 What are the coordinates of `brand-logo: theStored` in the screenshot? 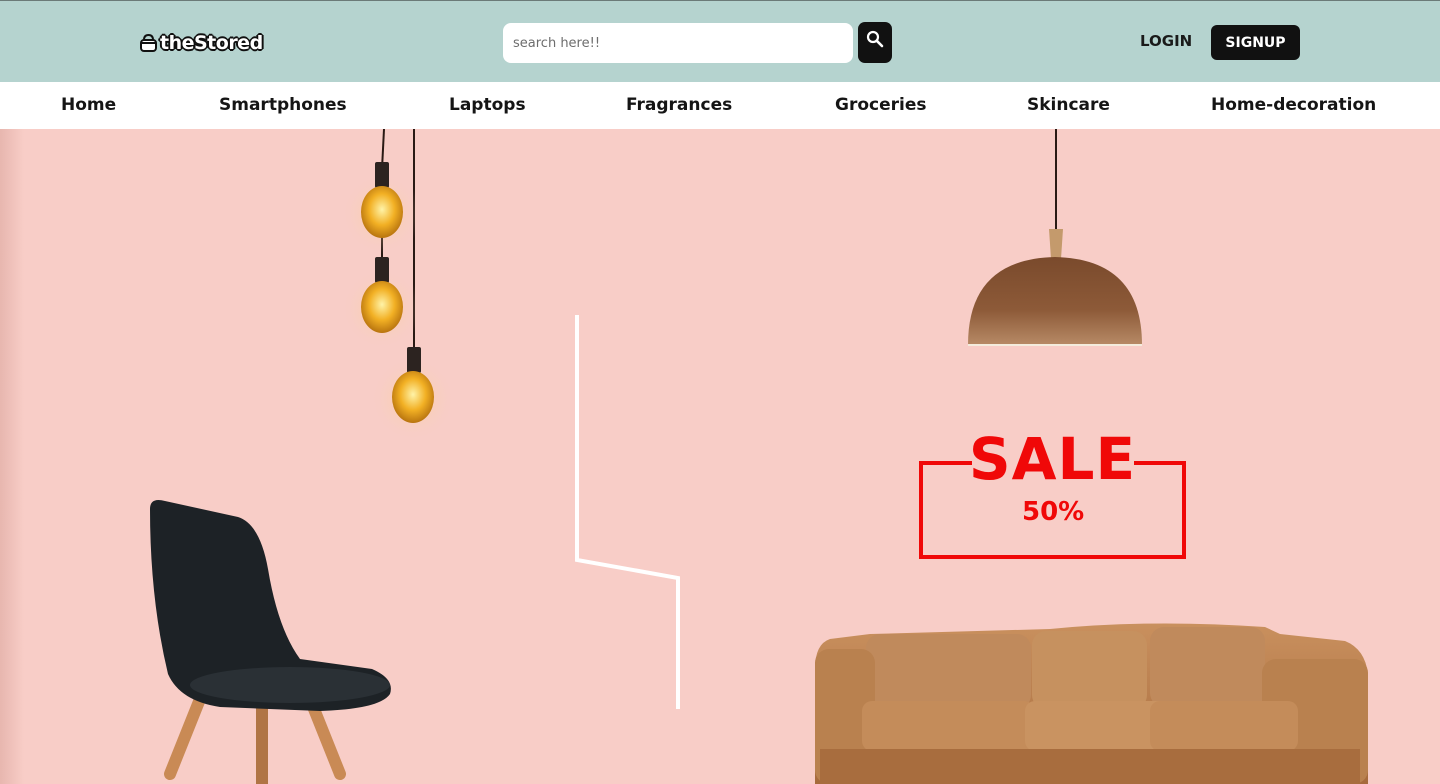 It's located at (201, 43).